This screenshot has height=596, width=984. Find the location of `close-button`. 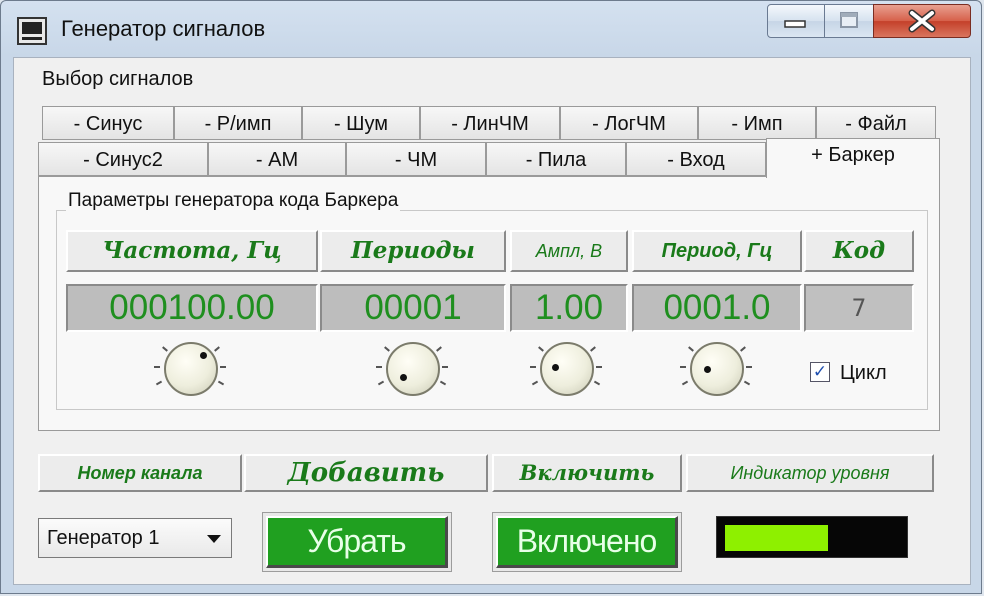

close-button is located at coordinates (922, 21).